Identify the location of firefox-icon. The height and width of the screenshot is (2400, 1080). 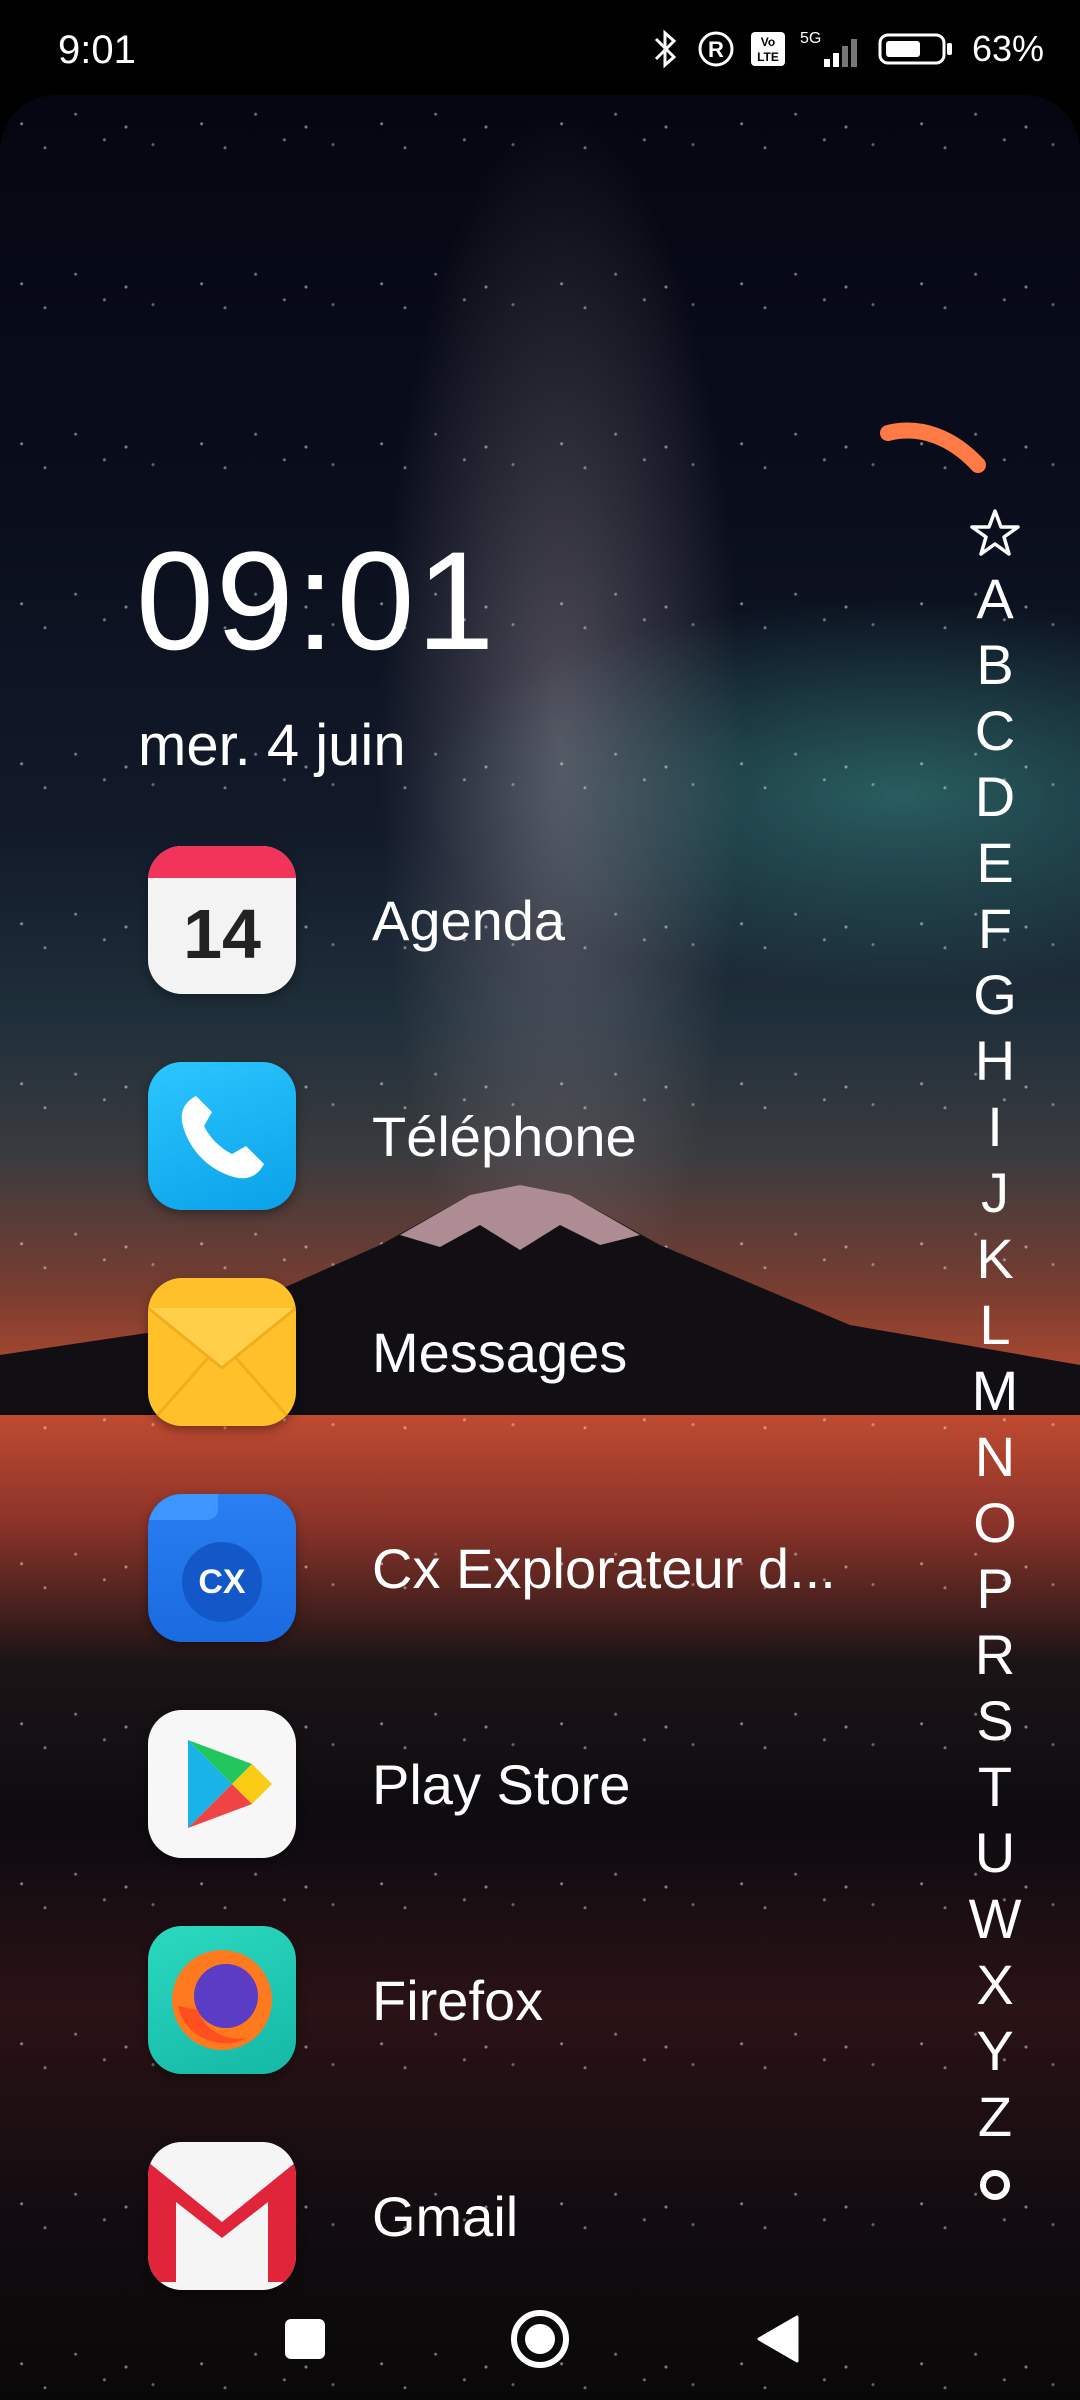
(222, 2000).